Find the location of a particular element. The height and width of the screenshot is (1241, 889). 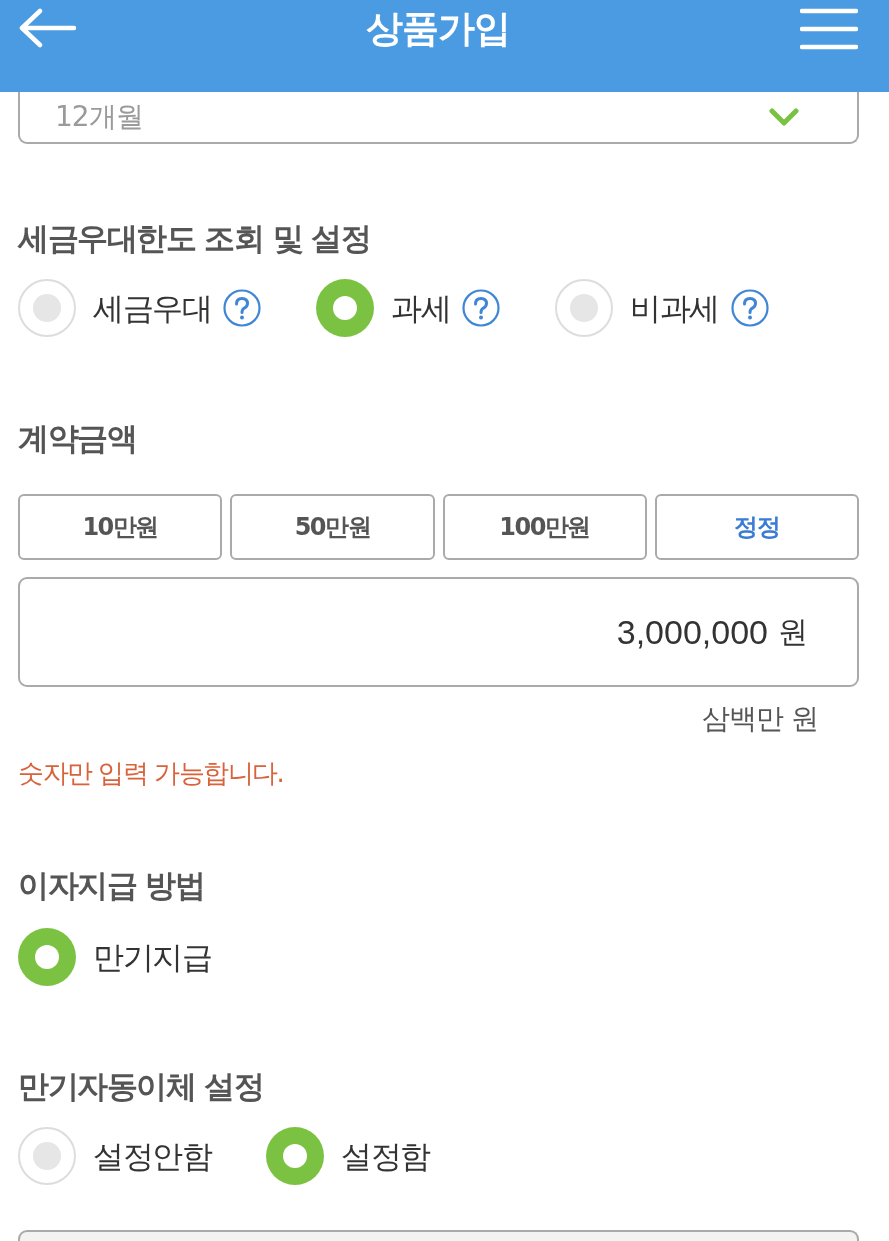

option-label: 설정함 is located at coordinates (385, 1156).